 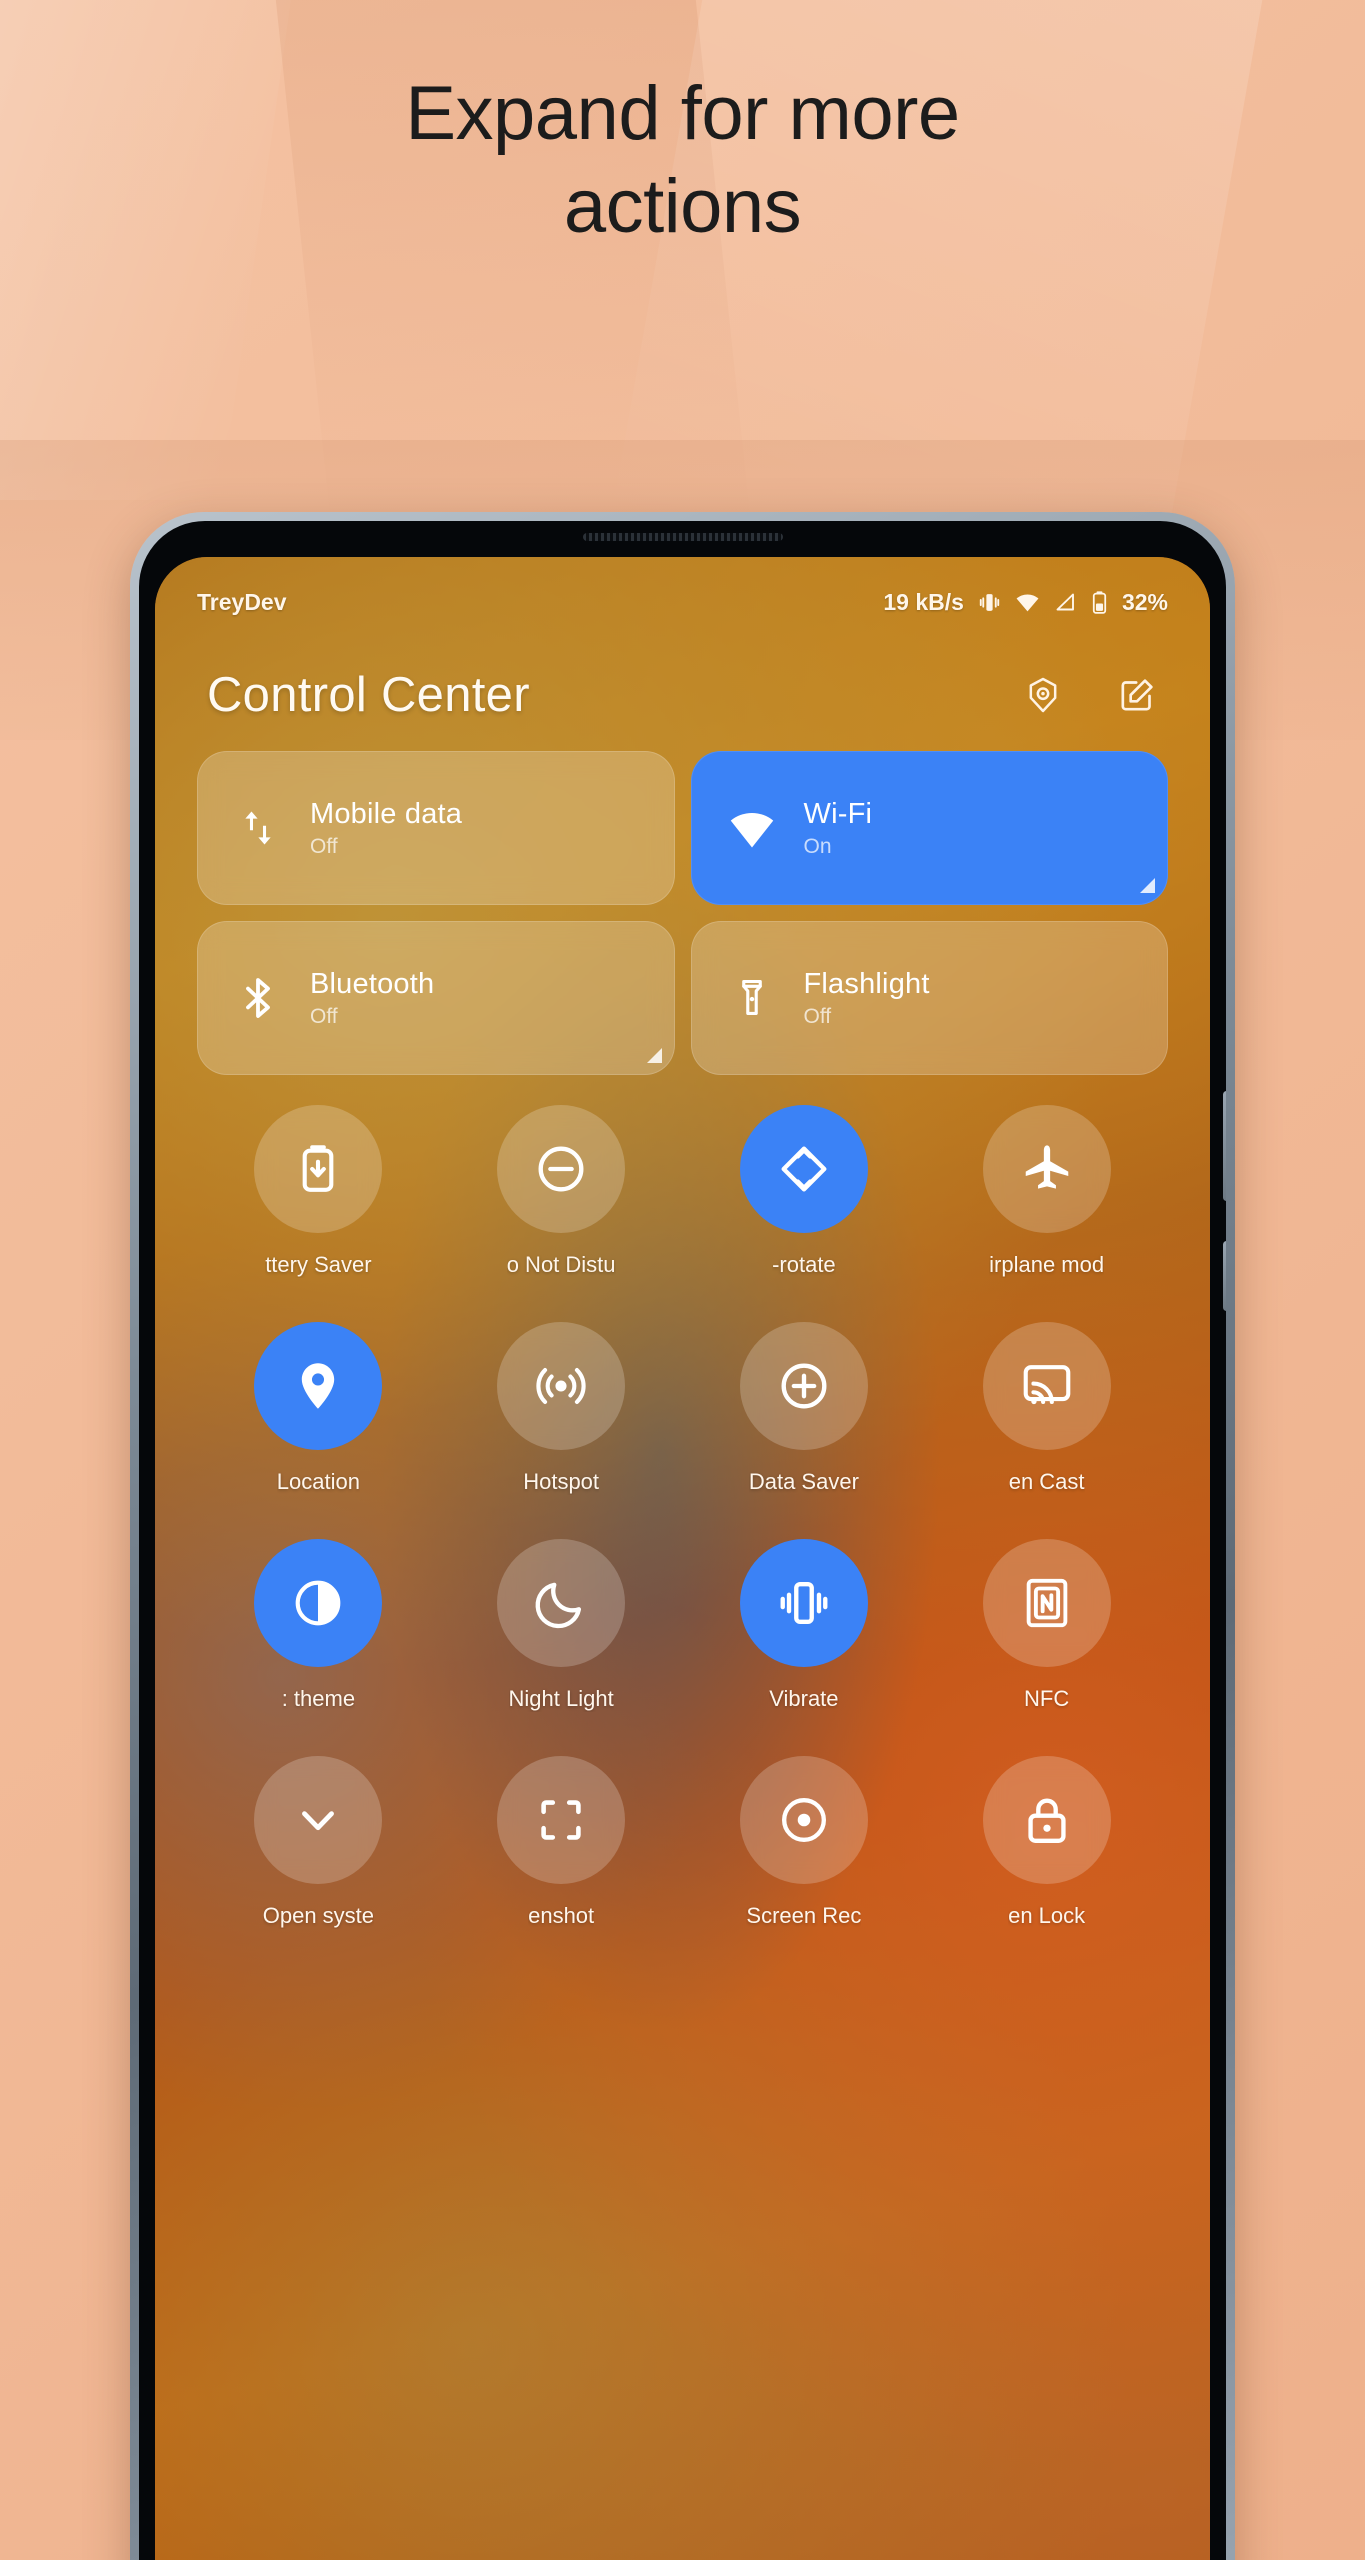 What do you see at coordinates (817, 846) in the screenshot?
I see `tile-state: On` at bounding box center [817, 846].